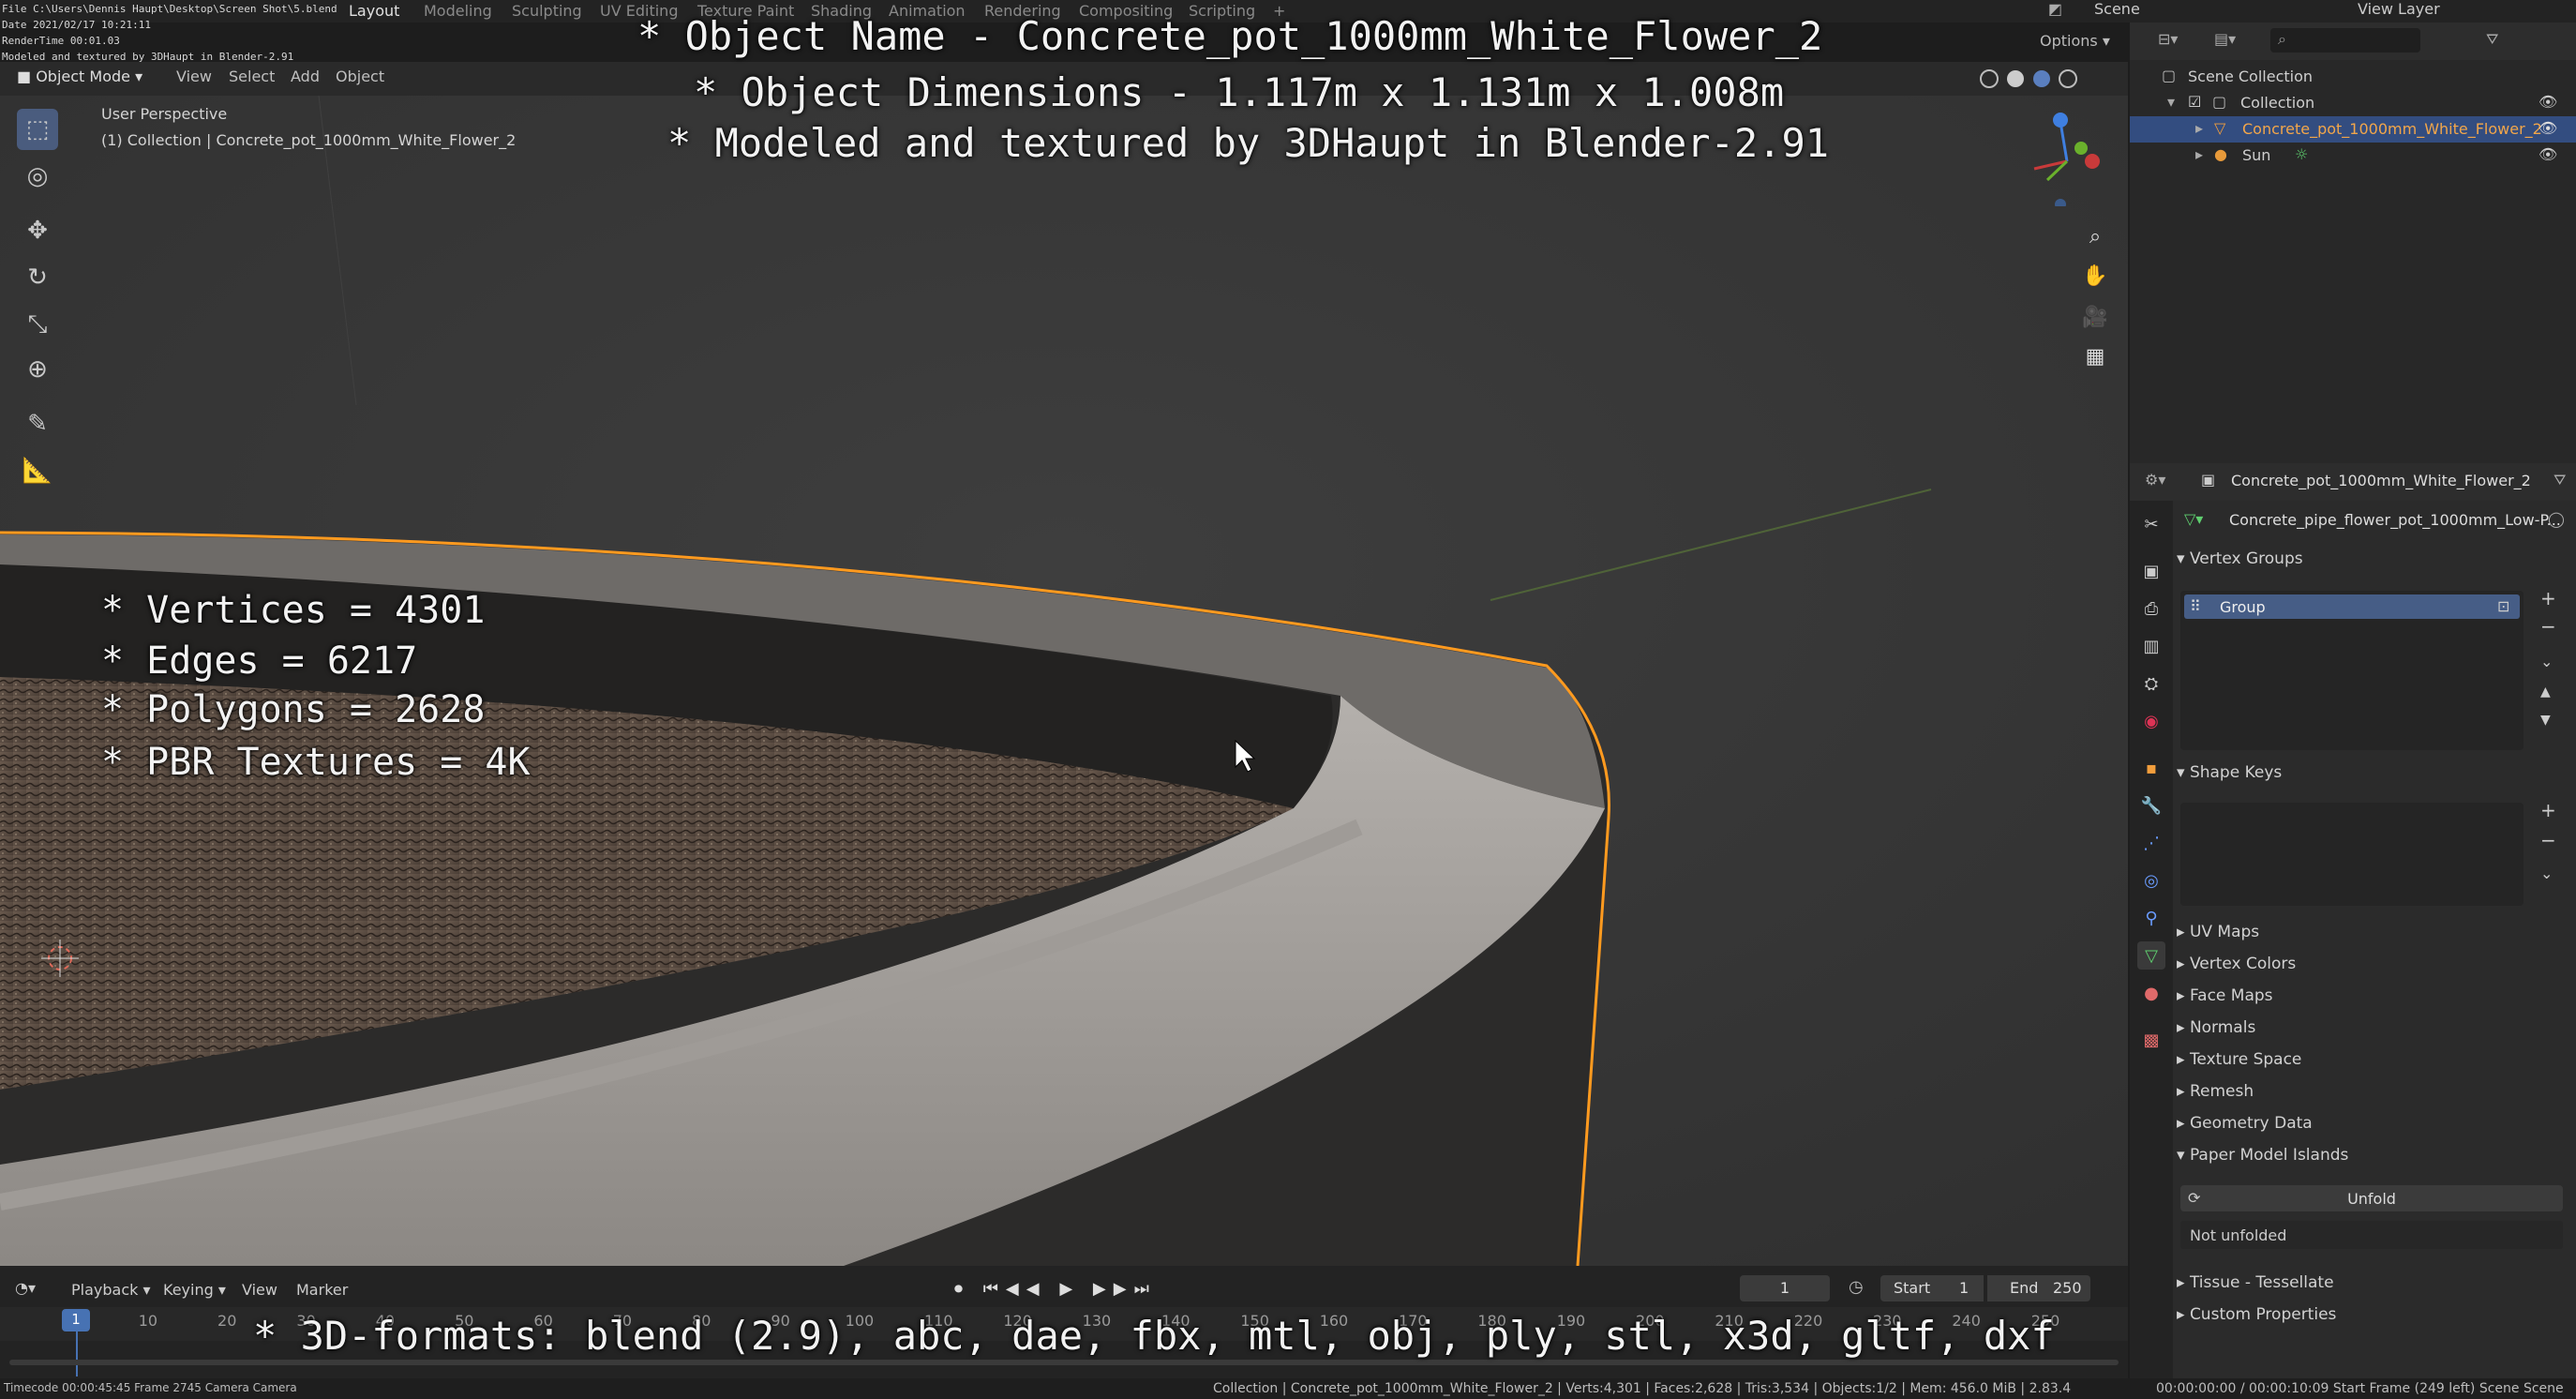 This screenshot has height=1399, width=2576. What do you see at coordinates (2278, 103) in the screenshot?
I see `collection-label: Collection` at bounding box center [2278, 103].